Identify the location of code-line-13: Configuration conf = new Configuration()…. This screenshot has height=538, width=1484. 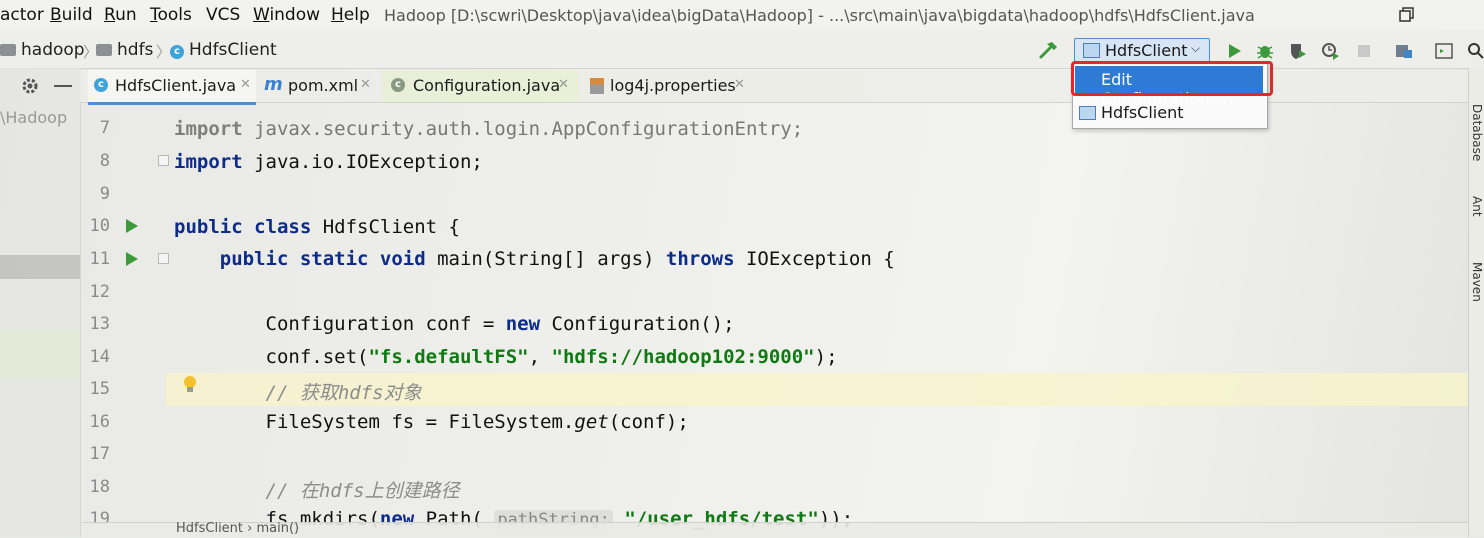
(454, 324).